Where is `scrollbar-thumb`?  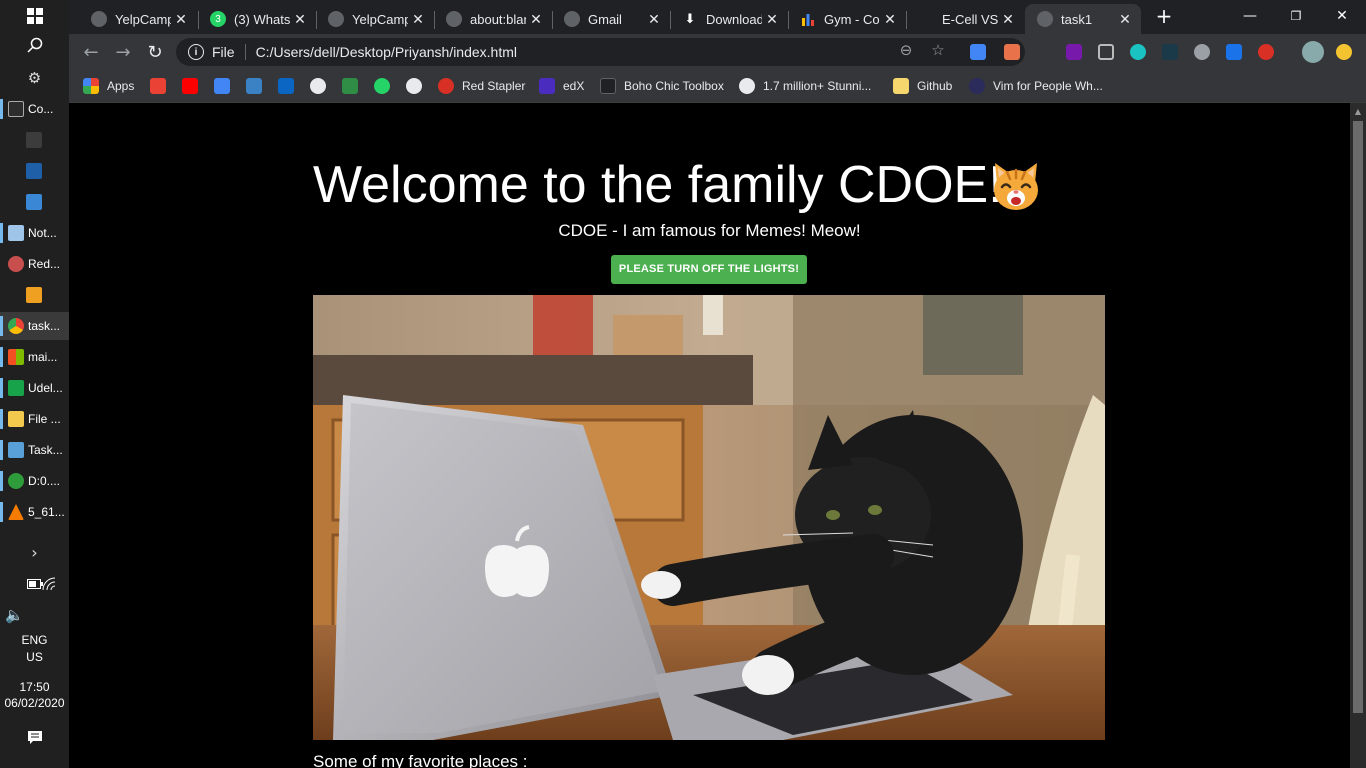 scrollbar-thumb is located at coordinates (1358, 417).